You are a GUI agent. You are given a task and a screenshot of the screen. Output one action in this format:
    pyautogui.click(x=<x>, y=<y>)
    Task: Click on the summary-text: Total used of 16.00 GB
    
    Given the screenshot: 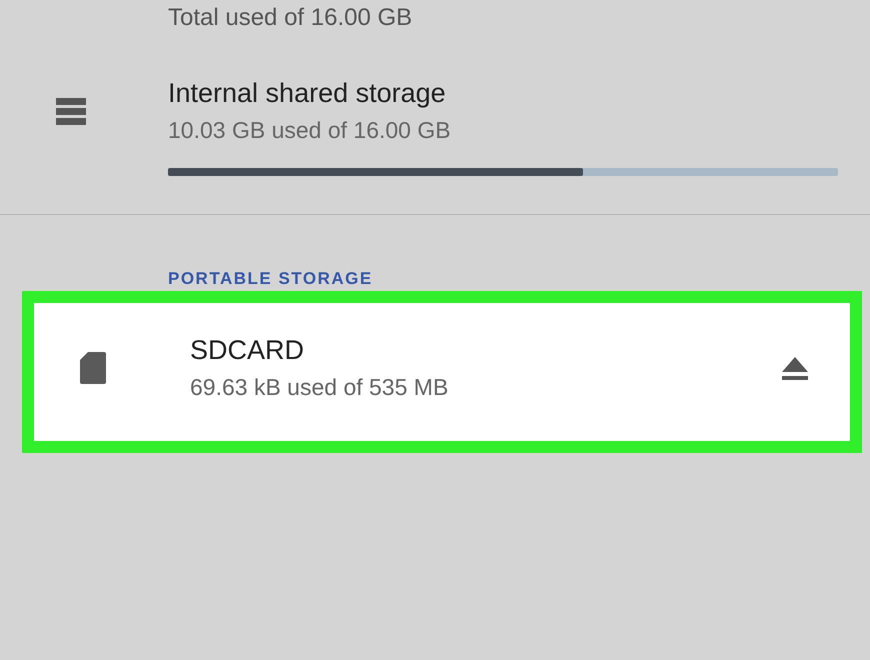 What is the action you would take?
    pyautogui.click(x=290, y=18)
    